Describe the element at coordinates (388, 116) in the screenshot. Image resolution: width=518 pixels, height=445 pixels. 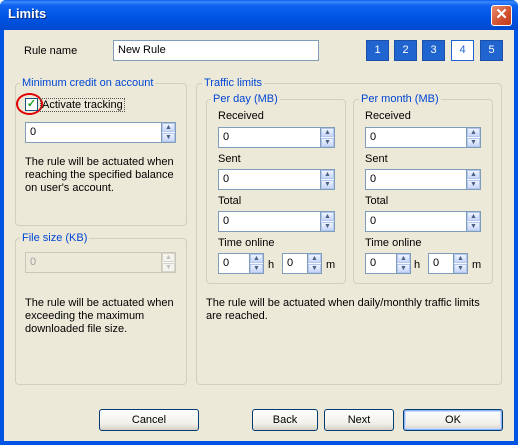
I see `month-received-label: Received` at that location.